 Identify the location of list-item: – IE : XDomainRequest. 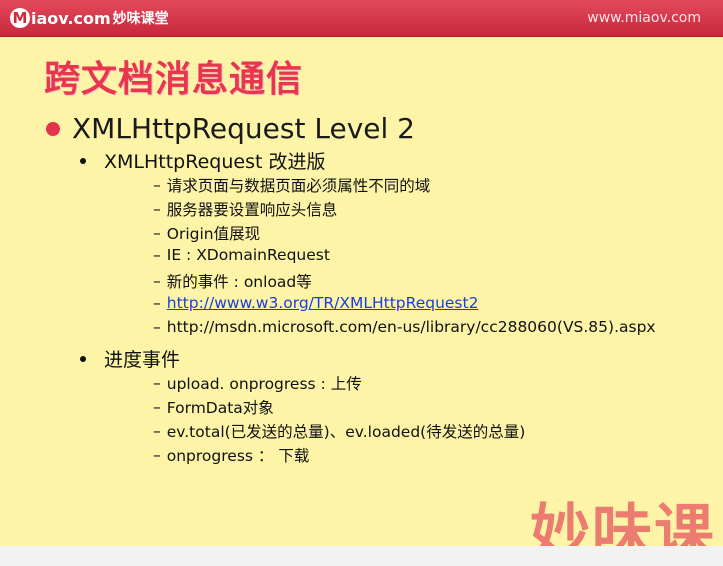
(241, 255).